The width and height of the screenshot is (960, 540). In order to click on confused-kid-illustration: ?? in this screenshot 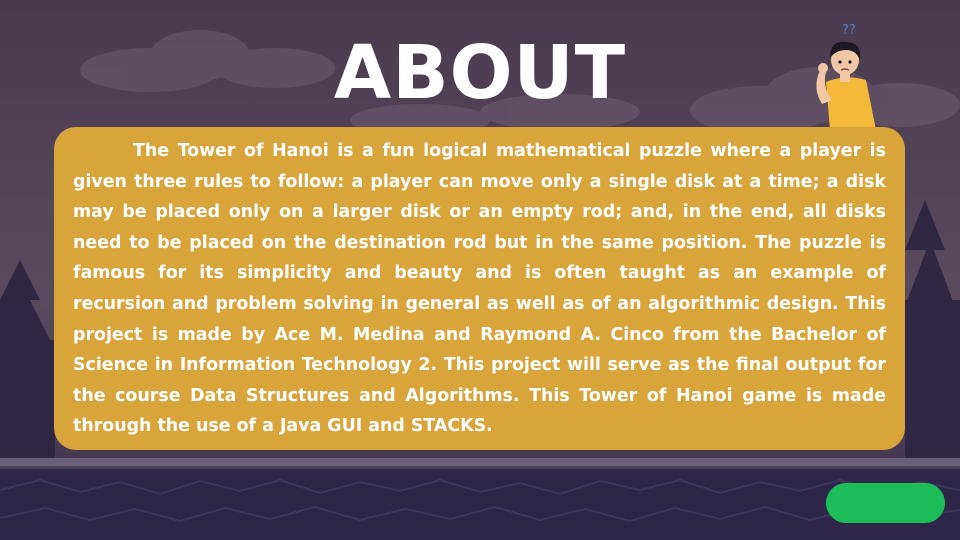, I will do `click(843, 74)`.